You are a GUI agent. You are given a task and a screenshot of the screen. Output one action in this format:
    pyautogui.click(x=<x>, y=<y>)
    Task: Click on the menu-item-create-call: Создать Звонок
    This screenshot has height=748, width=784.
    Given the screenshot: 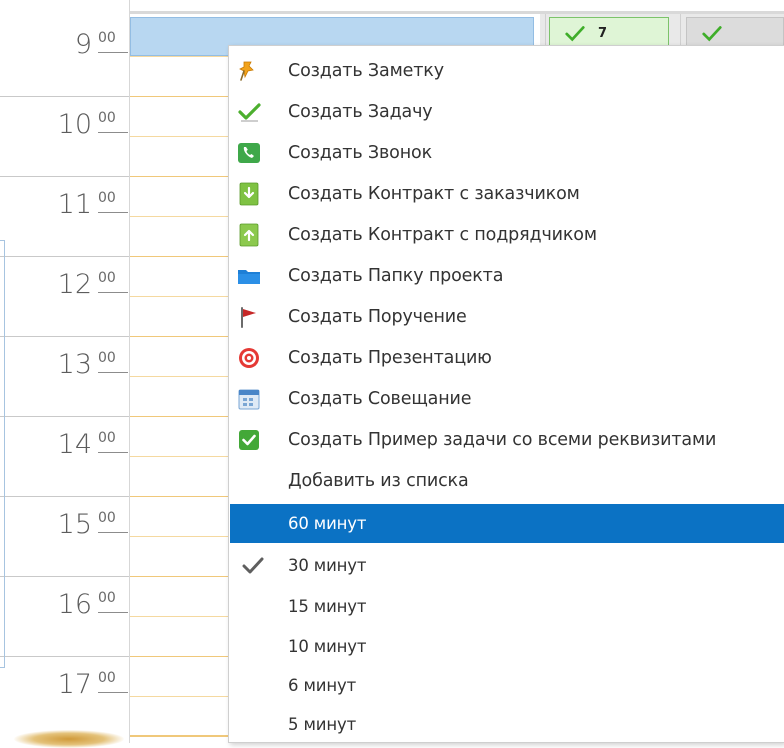 What is the action you would take?
    pyautogui.click(x=506, y=152)
    